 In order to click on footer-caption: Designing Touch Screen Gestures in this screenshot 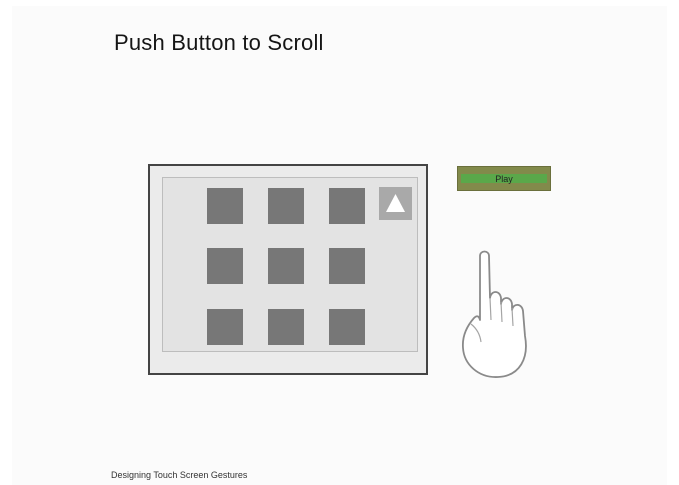, I will do `click(179, 475)`.